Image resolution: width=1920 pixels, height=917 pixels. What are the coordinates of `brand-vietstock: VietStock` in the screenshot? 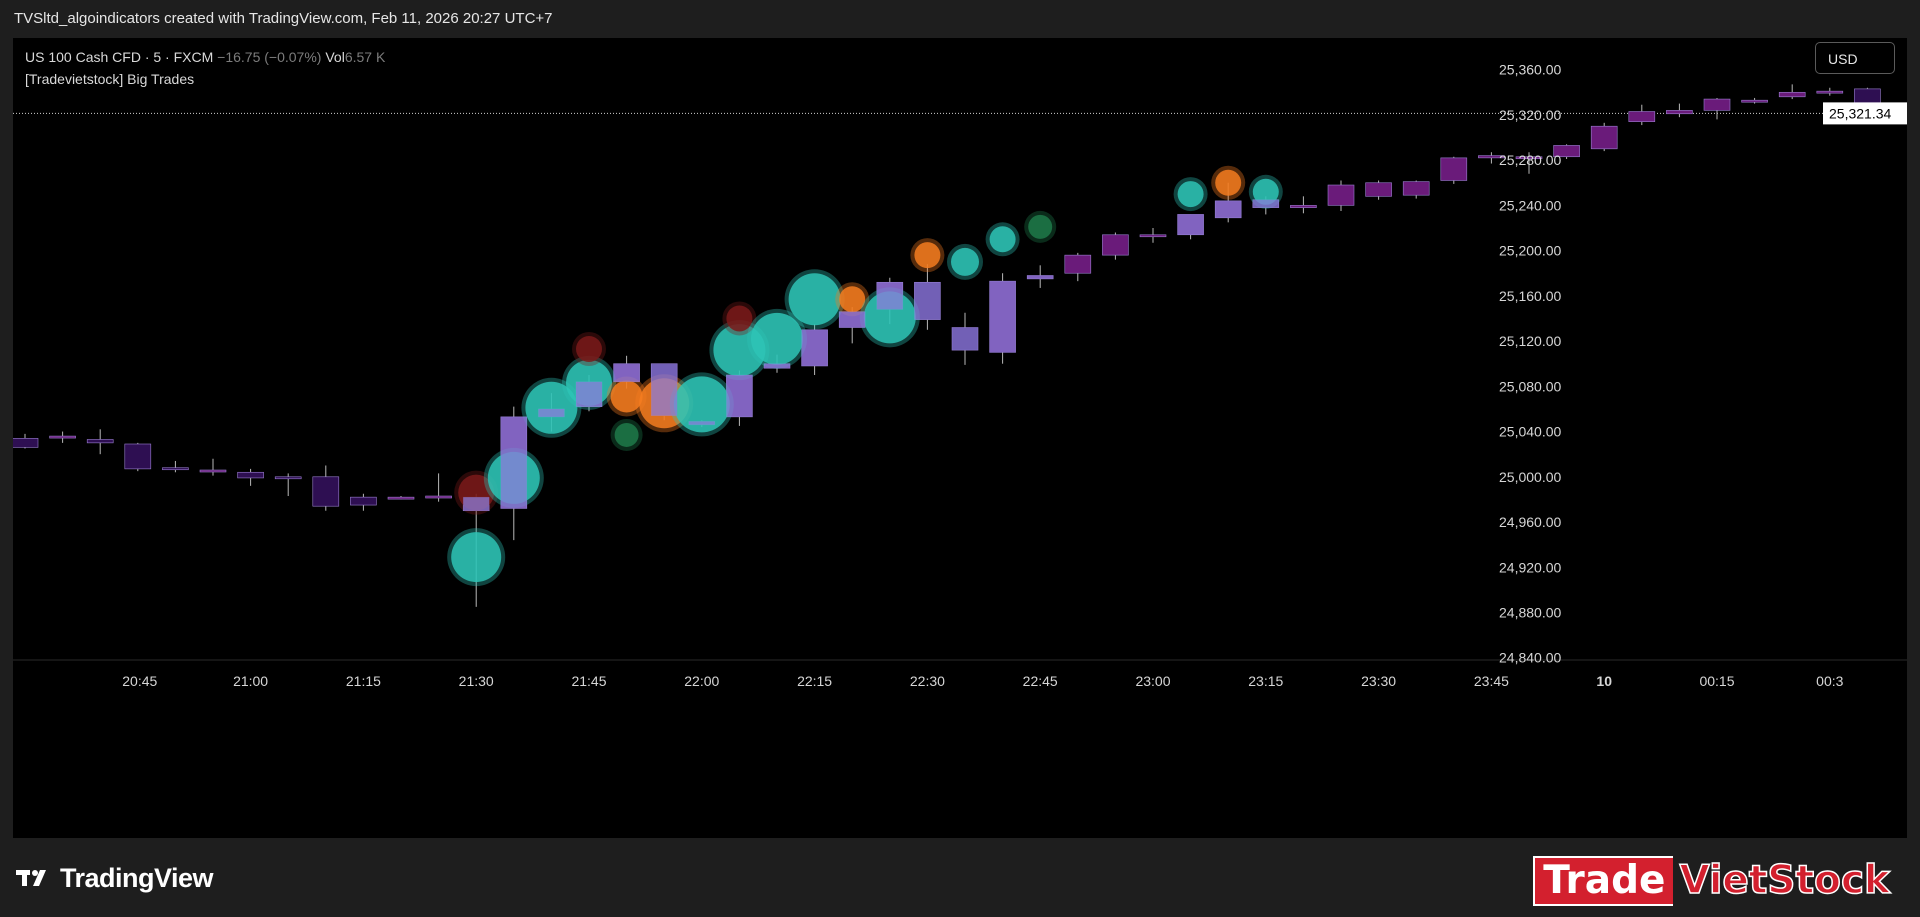 It's located at (1784, 880).